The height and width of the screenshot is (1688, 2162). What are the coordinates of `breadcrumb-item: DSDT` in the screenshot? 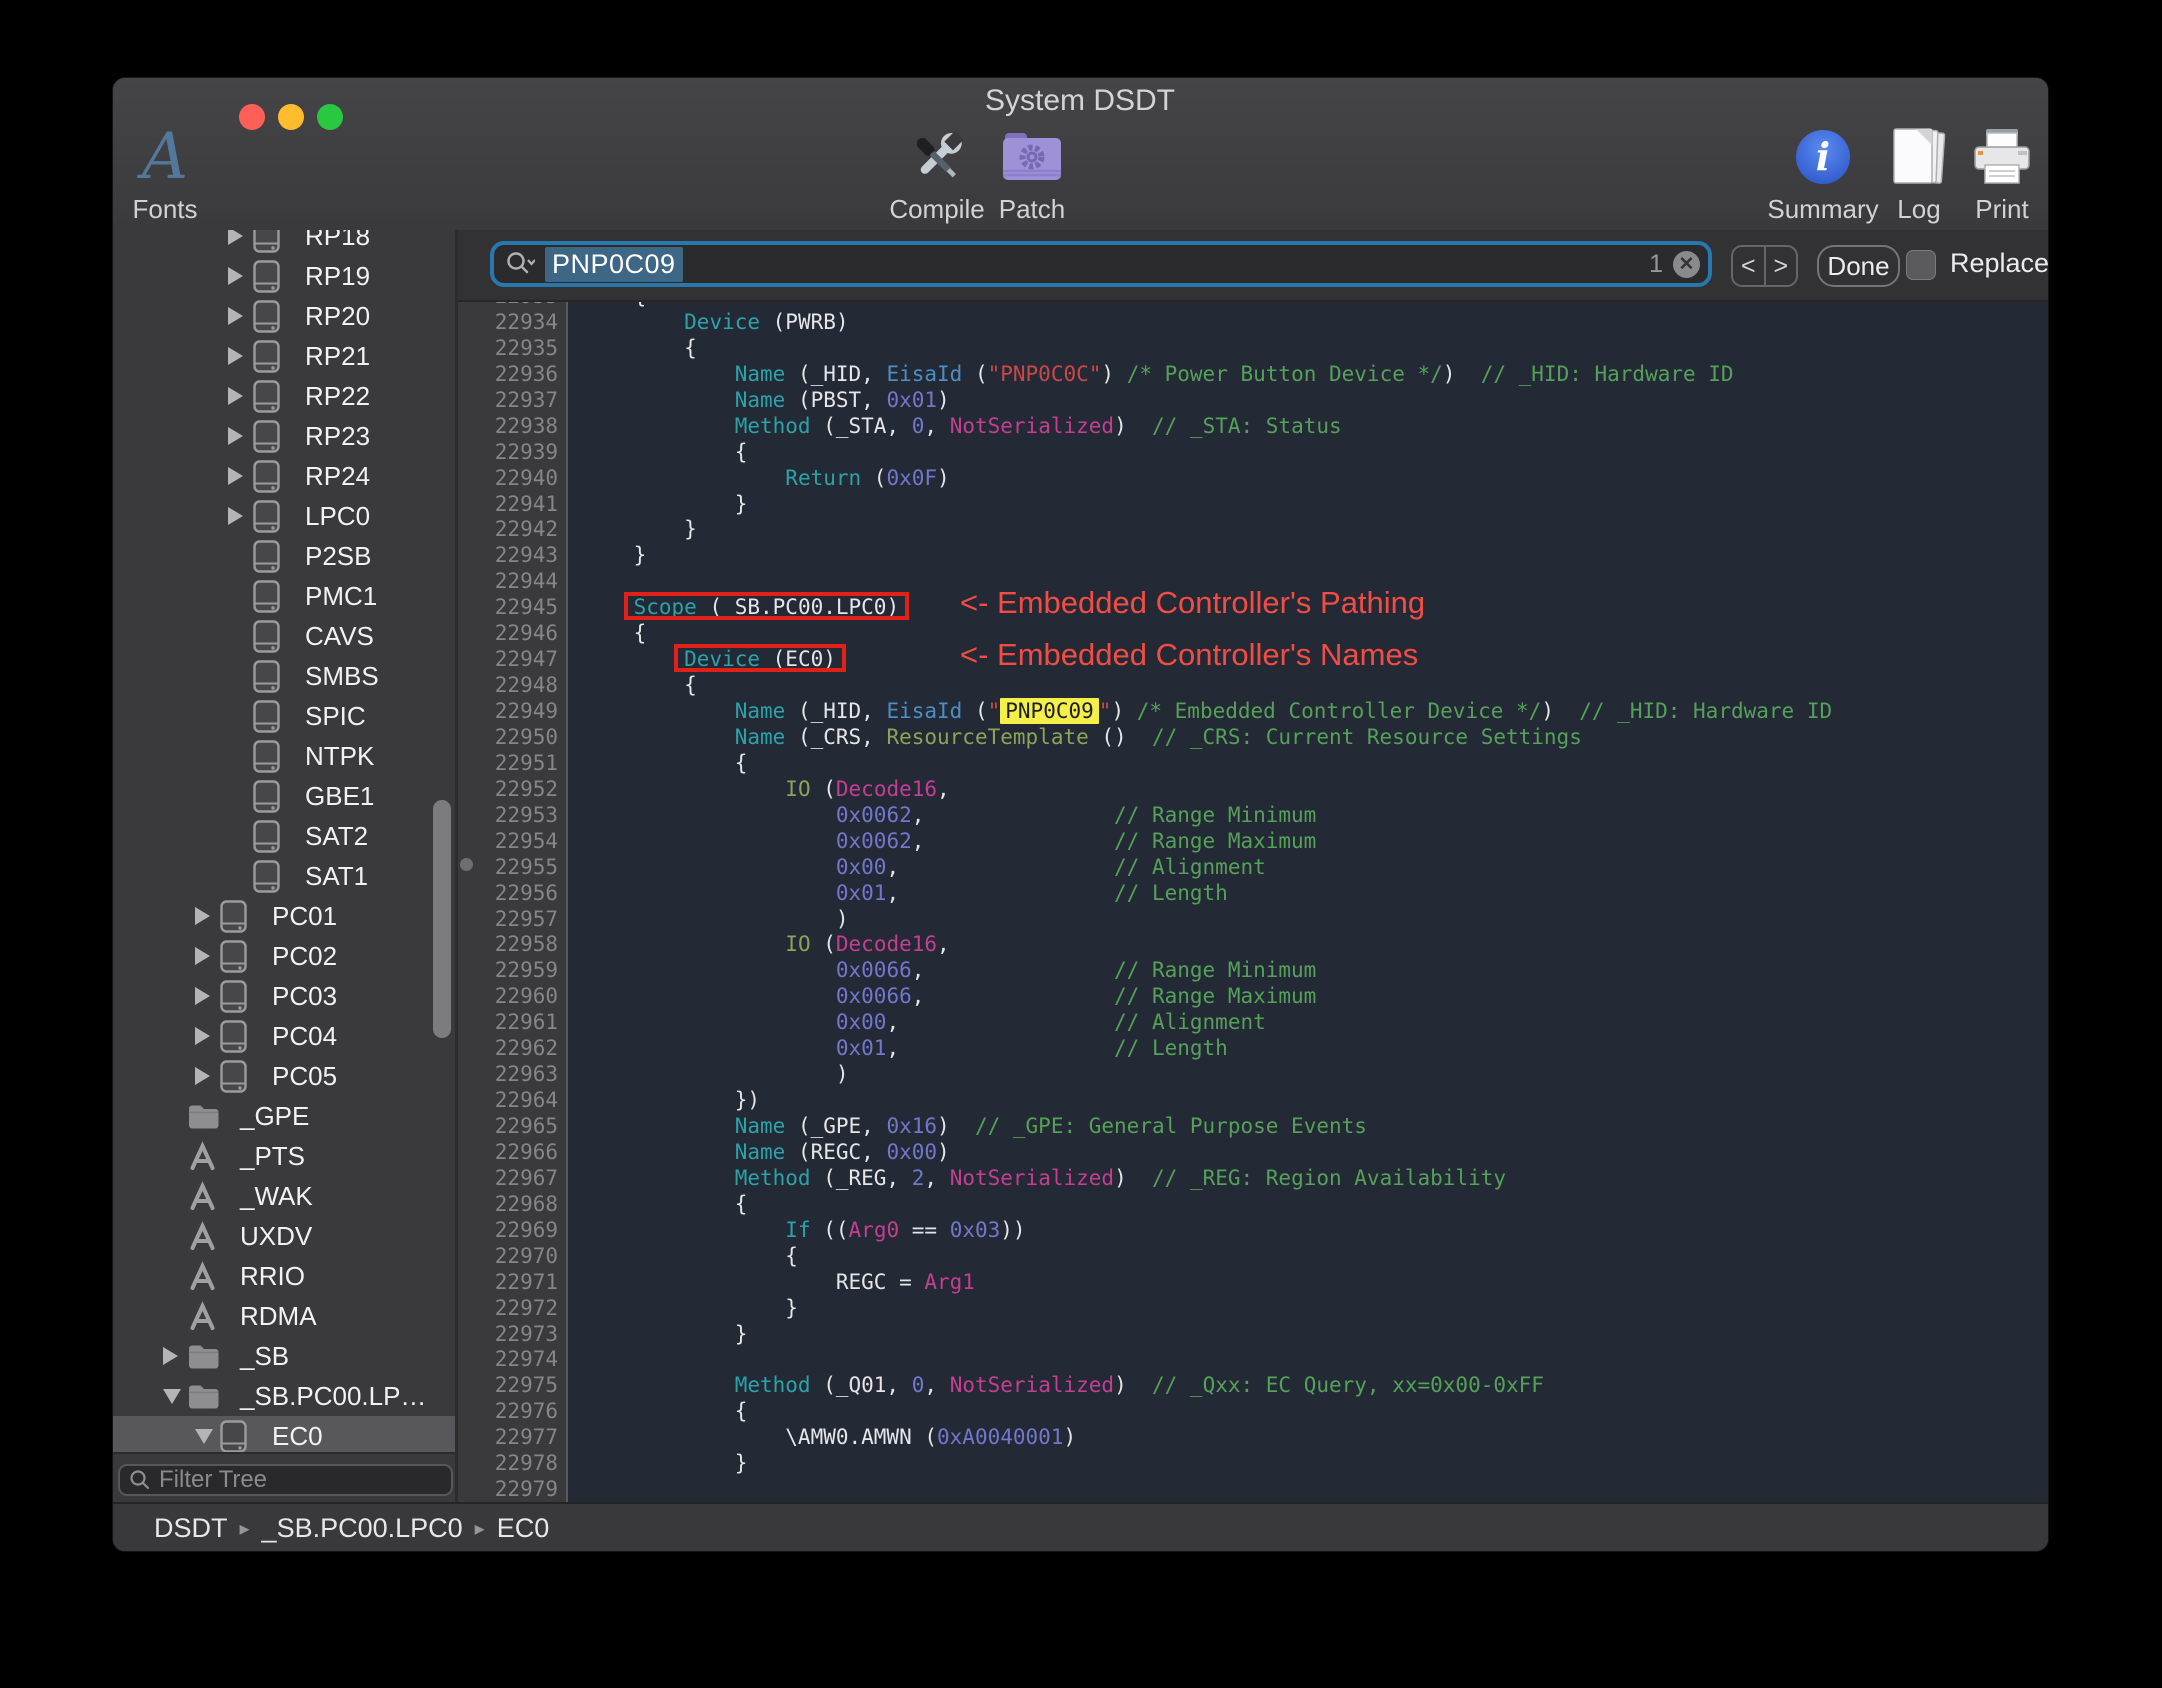 It's located at (191, 1528).